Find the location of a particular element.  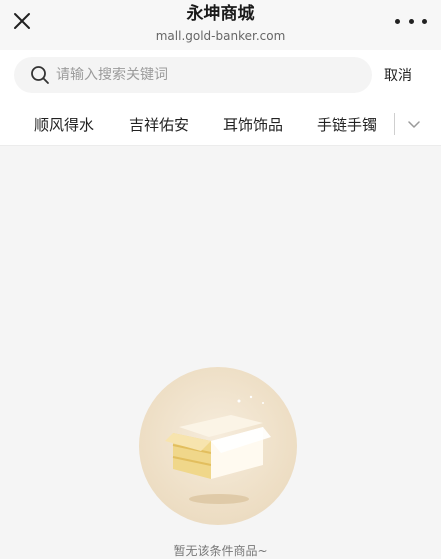

empty-state-illustration is located at coordinates (218, 446).